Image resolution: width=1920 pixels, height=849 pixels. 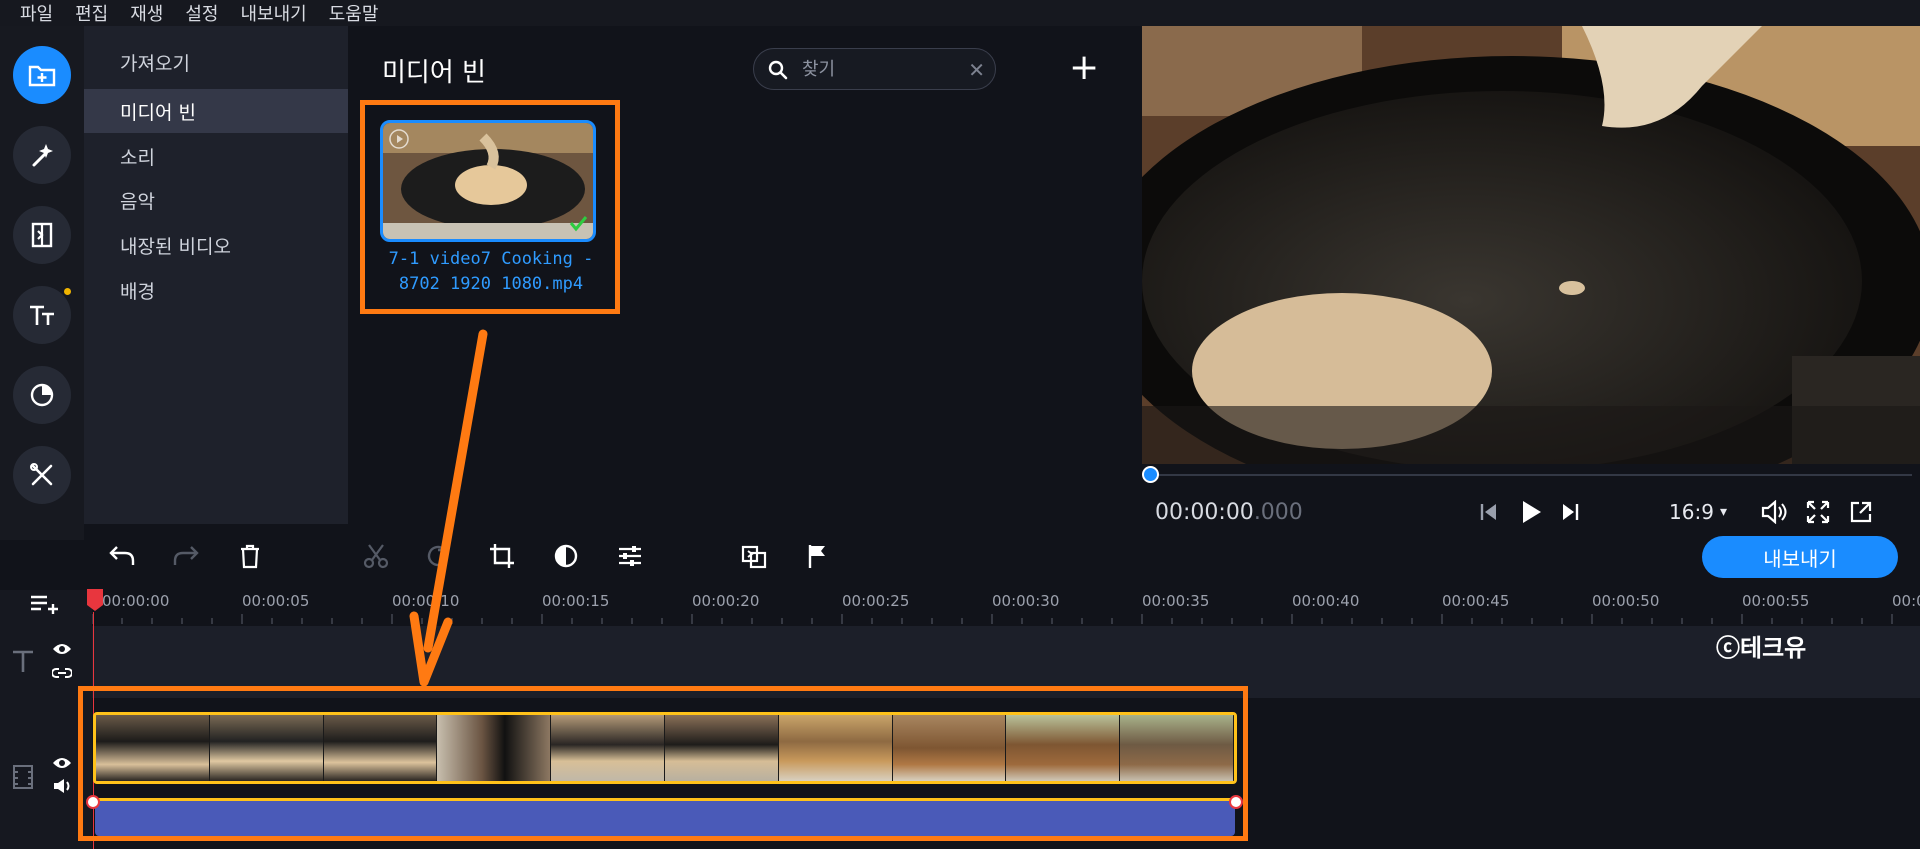 I want to click on cut-button, so click(x=376, y=556).